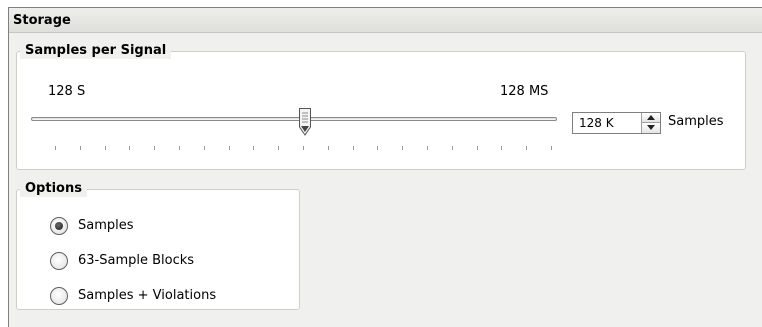 This screenshot has width=762, height=327. I want to click on spinner-value: 128 K, so click(596, 123).